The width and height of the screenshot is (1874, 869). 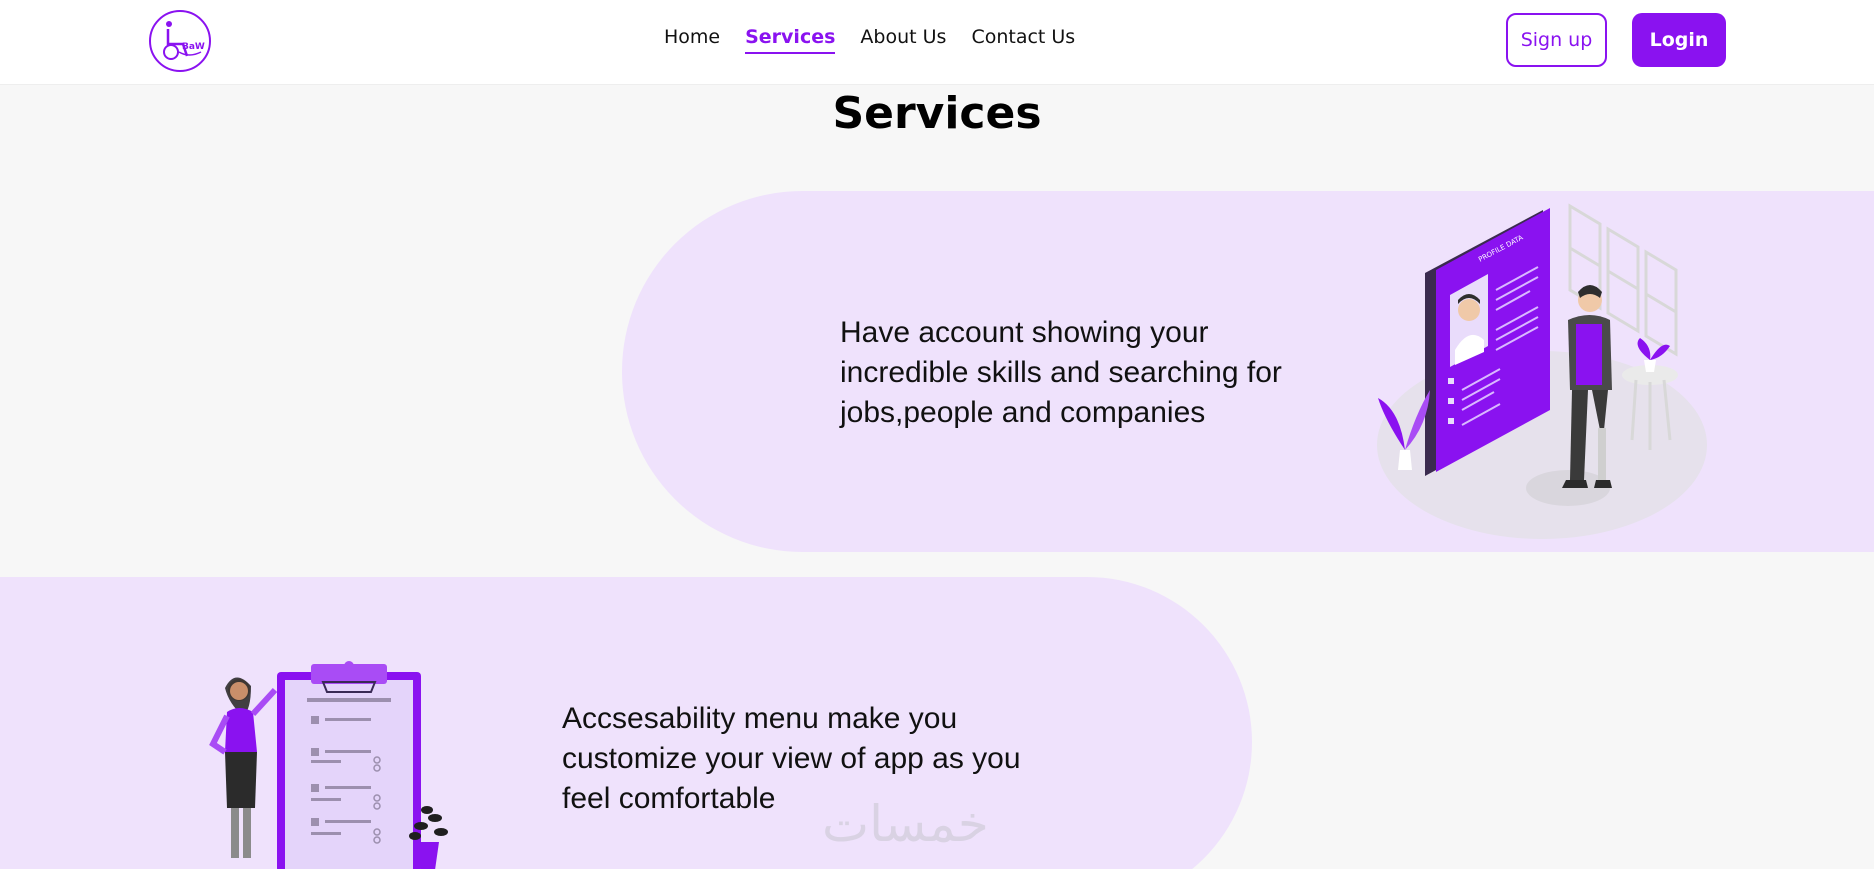 I want to click on nav-link-contact-us: Contact Us, so click(x=1023, y=40).